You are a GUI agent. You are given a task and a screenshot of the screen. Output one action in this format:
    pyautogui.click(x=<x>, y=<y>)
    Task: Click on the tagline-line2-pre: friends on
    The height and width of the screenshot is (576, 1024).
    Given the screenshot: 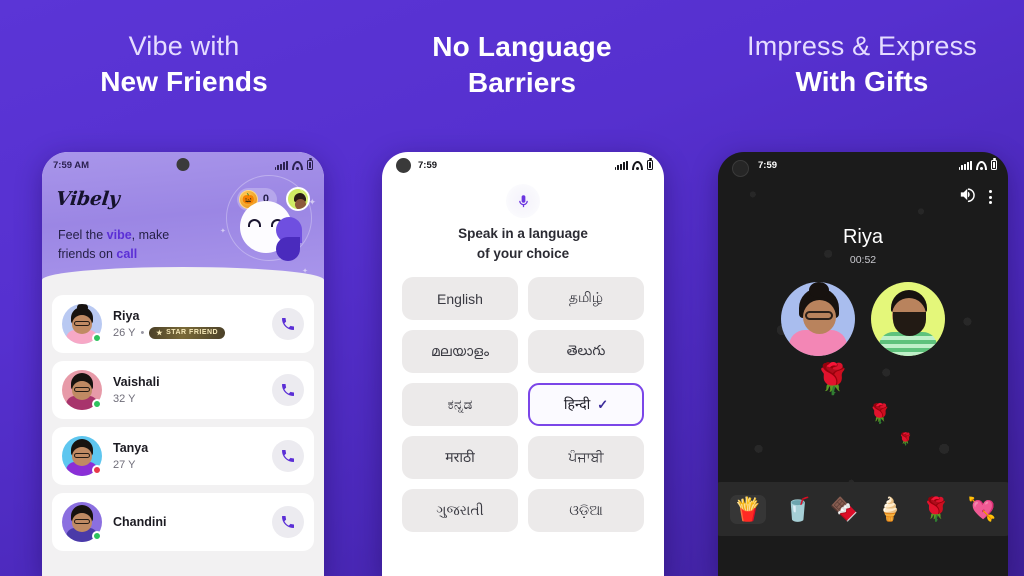 What is the action you would take?
    pyautogui.click(x=87, y=254)
    